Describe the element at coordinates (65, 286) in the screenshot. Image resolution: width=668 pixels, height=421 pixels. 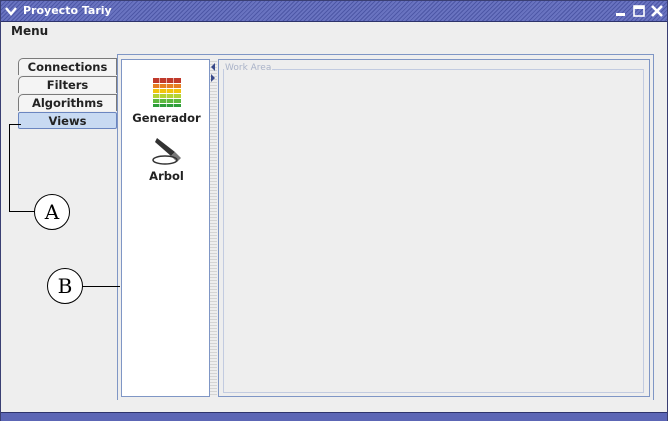
I see `callout-b: B` at that location.